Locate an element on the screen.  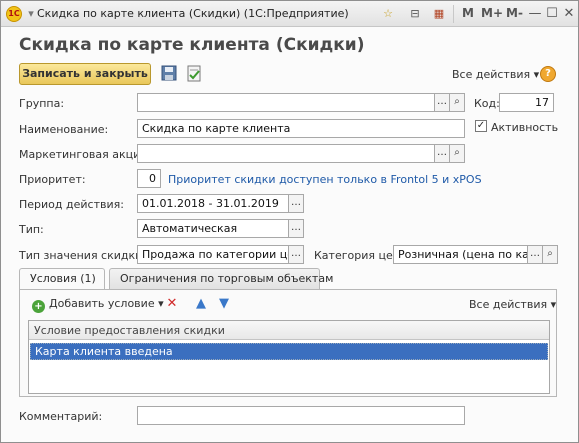
comment-field is located at coordinates (301, 415).